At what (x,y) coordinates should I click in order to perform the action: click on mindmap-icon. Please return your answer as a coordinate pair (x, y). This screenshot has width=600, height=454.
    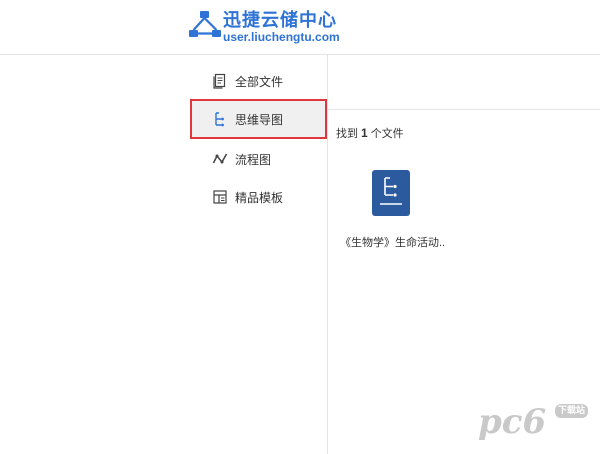
    Looking at the image, I should click on (219, 119).